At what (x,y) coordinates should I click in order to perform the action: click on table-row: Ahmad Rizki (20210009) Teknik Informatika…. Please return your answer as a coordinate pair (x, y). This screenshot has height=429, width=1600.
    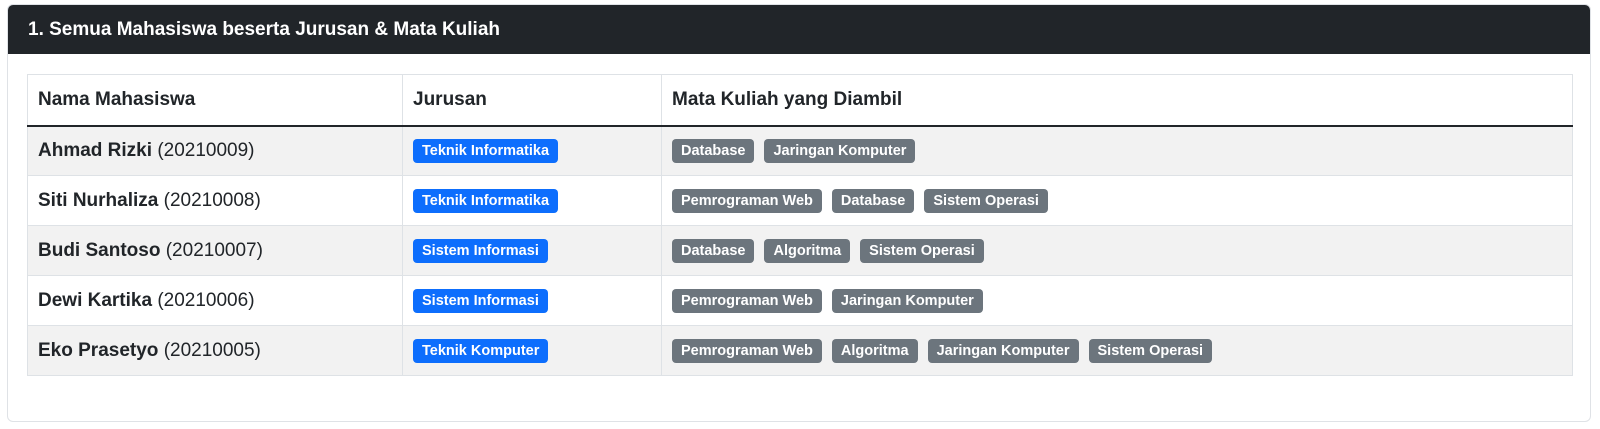
    Looking at the image, I should click on (800, 150).